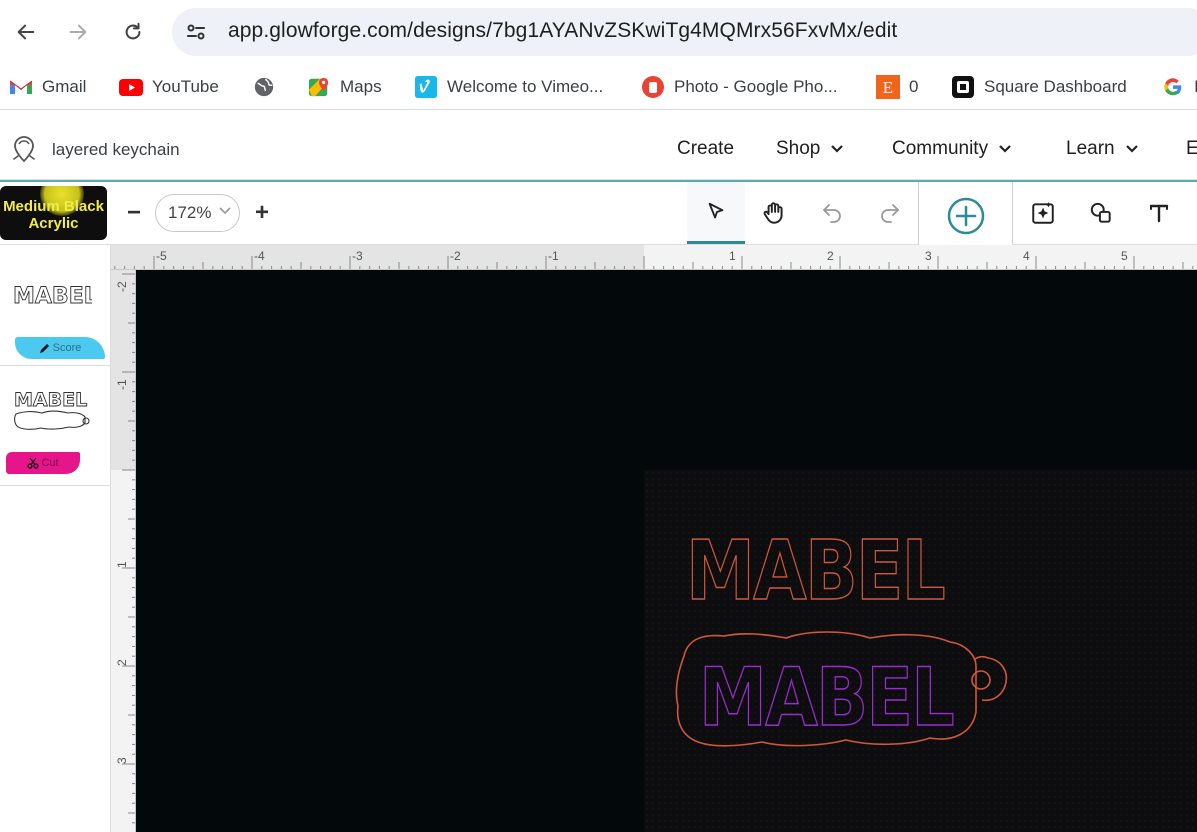 This screenshot has width=1197, height=832. Describe the element at coordinates (78, 32) in the screenshot. I see `forward-button` at that location.